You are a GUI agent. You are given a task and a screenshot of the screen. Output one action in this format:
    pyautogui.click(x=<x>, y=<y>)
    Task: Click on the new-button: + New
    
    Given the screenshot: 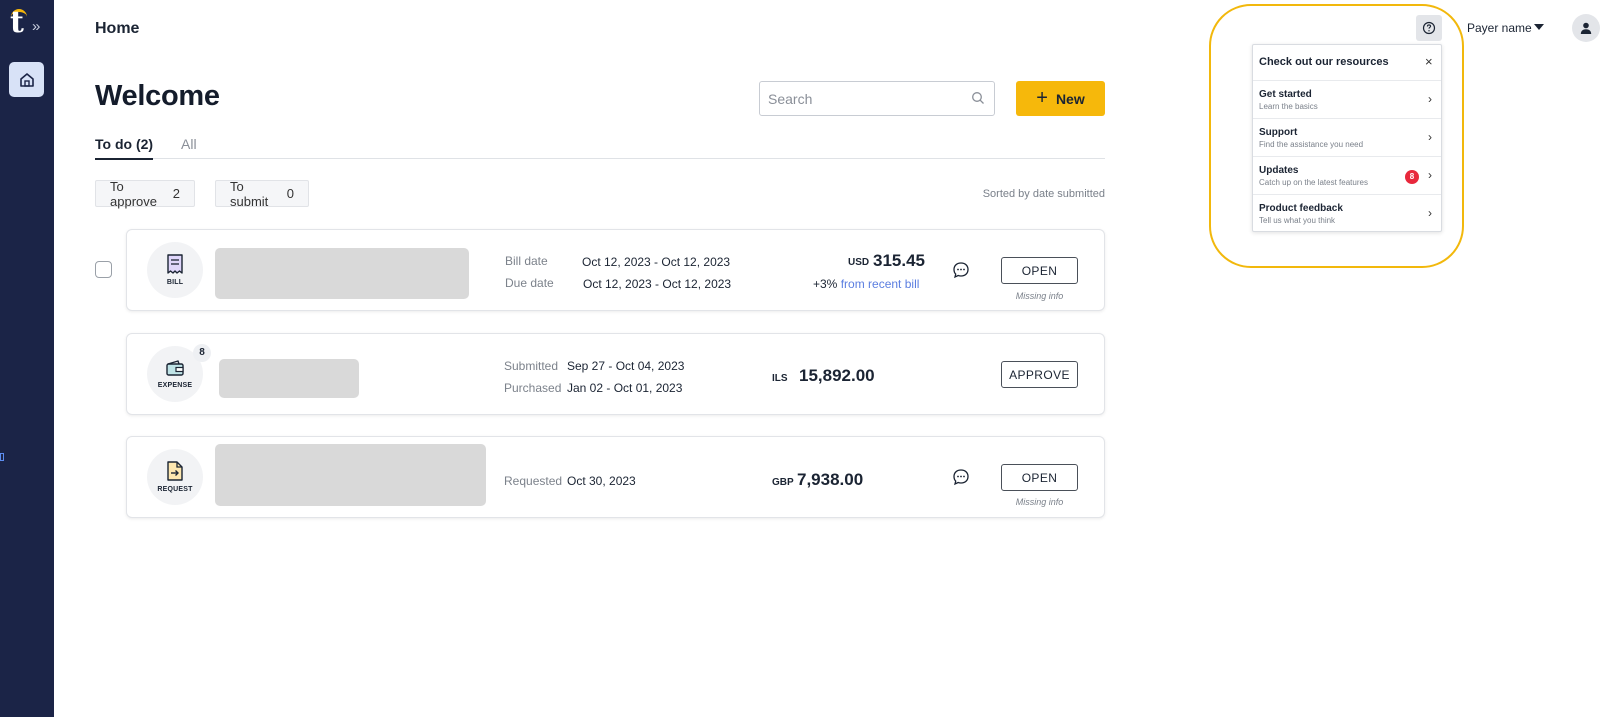 What is the action you would take?
    pyautogui.click(x=1060, y=98)
    